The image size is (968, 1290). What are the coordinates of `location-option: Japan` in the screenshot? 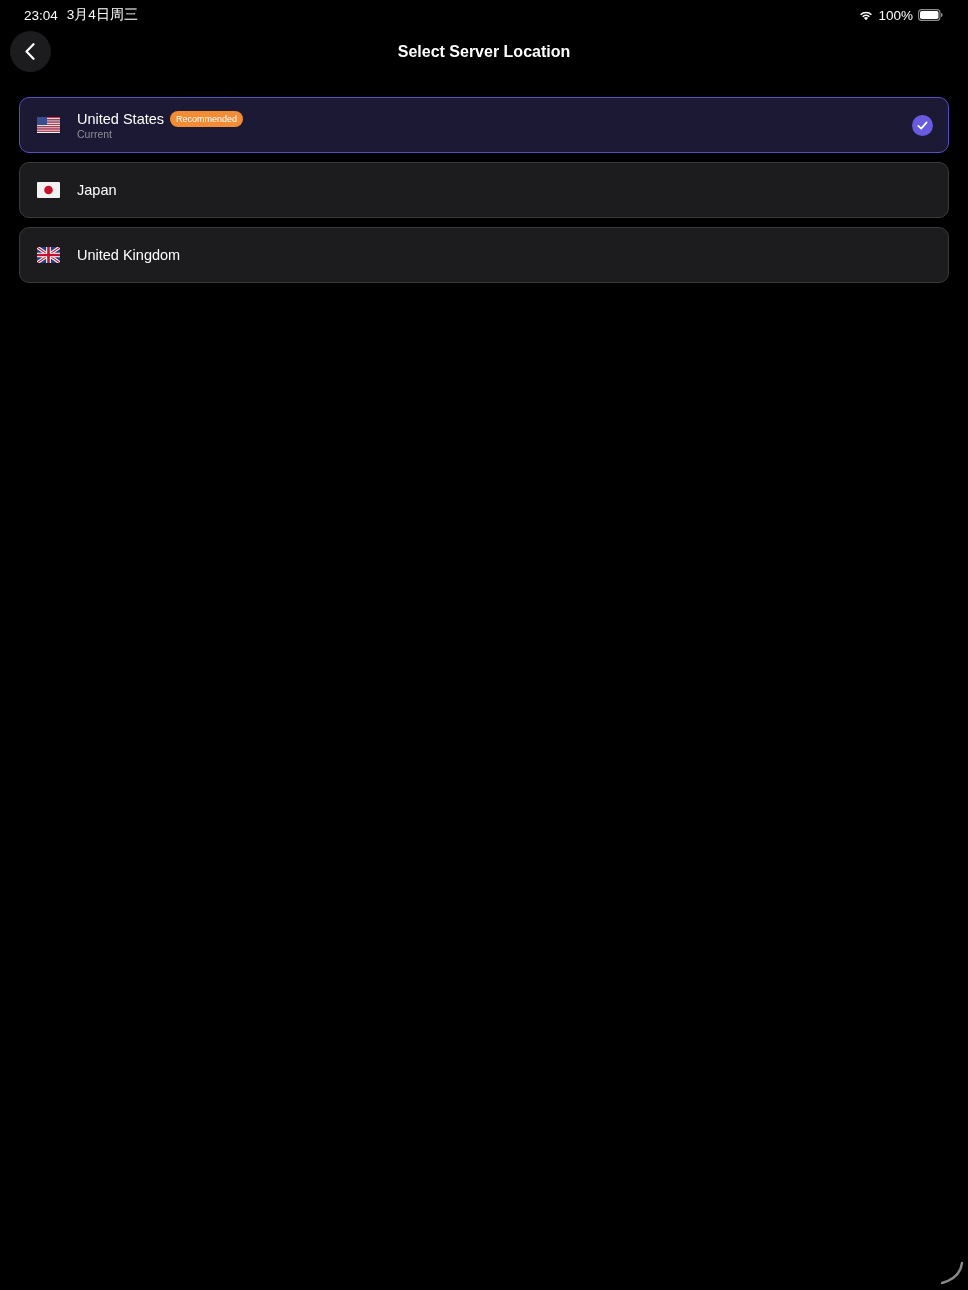 It's located at (484, 190).